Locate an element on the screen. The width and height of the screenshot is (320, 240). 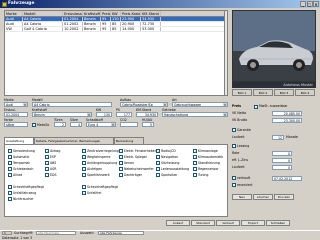
photo-2-button: Bild 2 is located at coordinates (263, 92).